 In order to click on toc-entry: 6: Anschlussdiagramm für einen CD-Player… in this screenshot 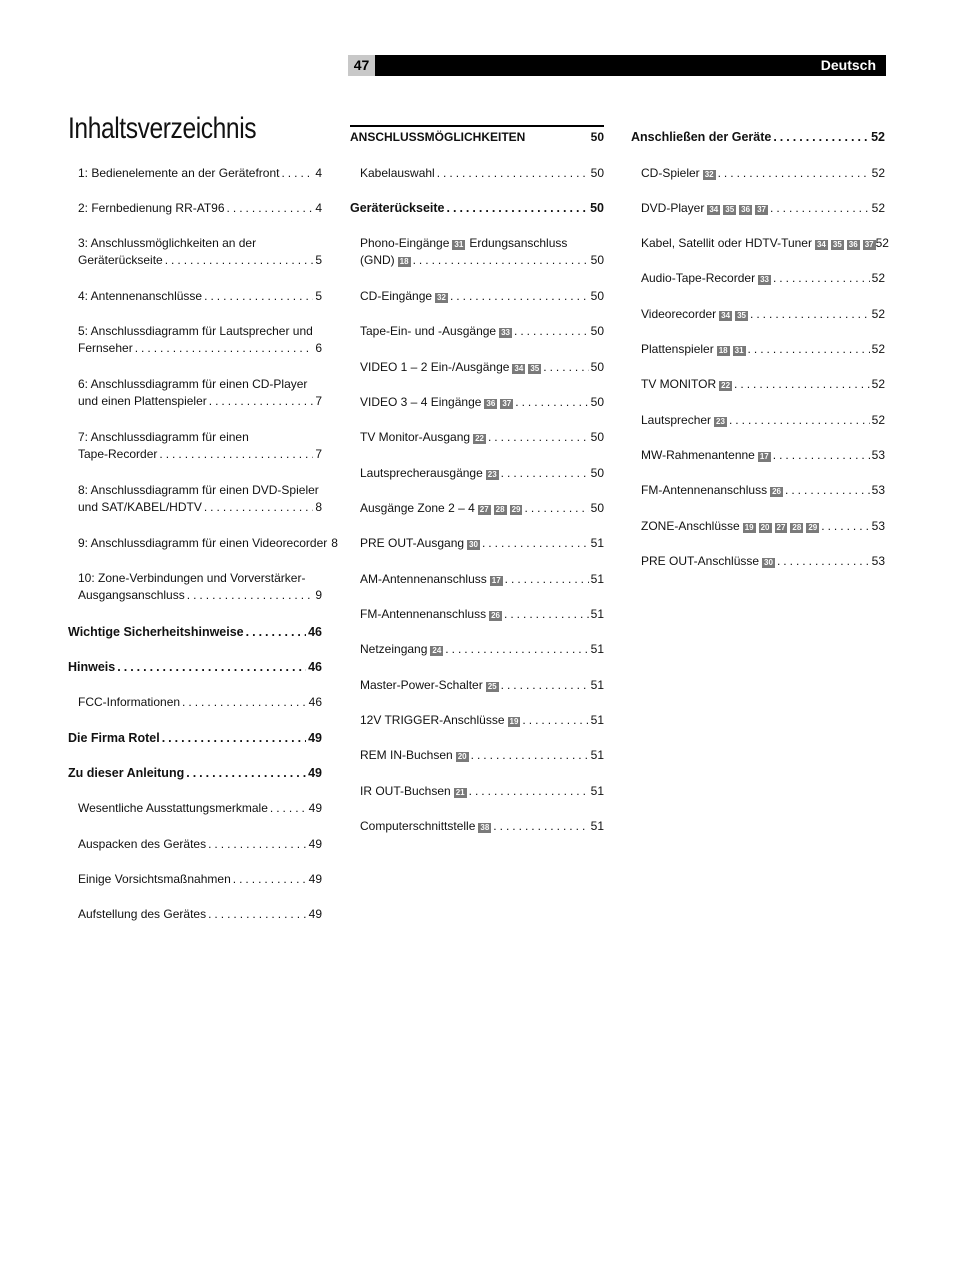, I will do `click(195, 393)`.